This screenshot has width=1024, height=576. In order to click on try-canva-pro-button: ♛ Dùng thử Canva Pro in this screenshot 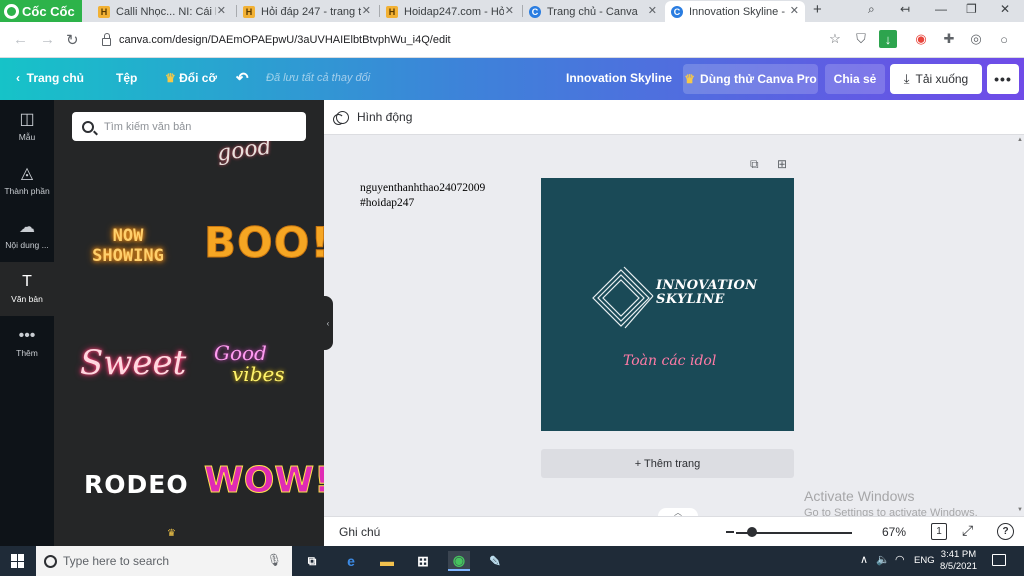, I will do `click(750, 79)`.